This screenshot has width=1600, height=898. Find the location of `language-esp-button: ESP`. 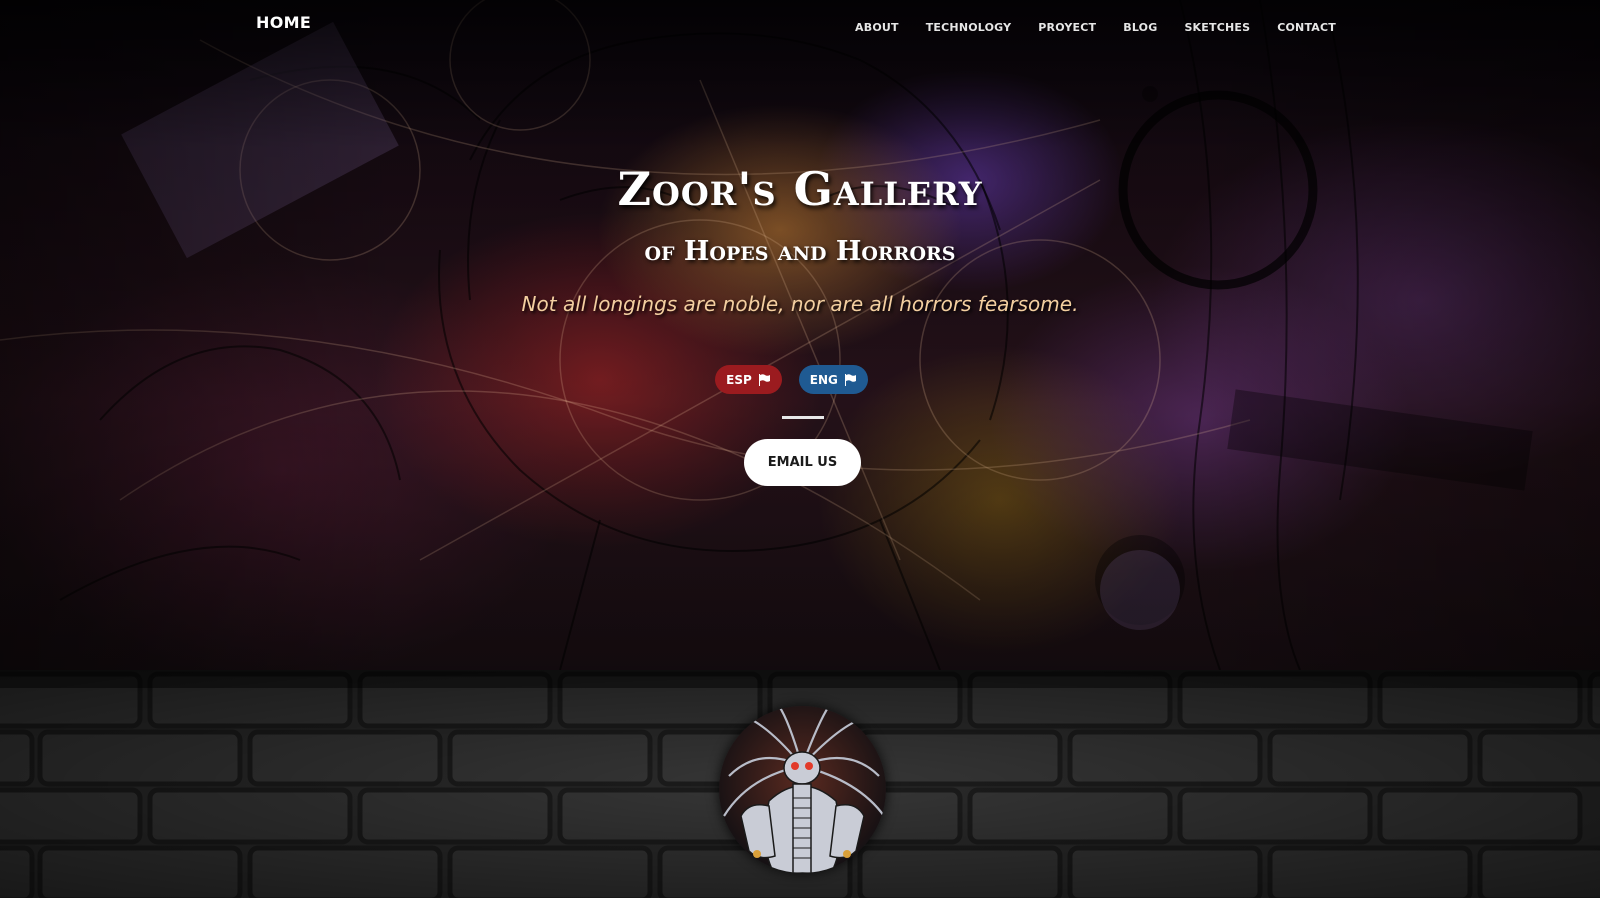

language-esp-button: ESP is located at coordinates (748, 379).